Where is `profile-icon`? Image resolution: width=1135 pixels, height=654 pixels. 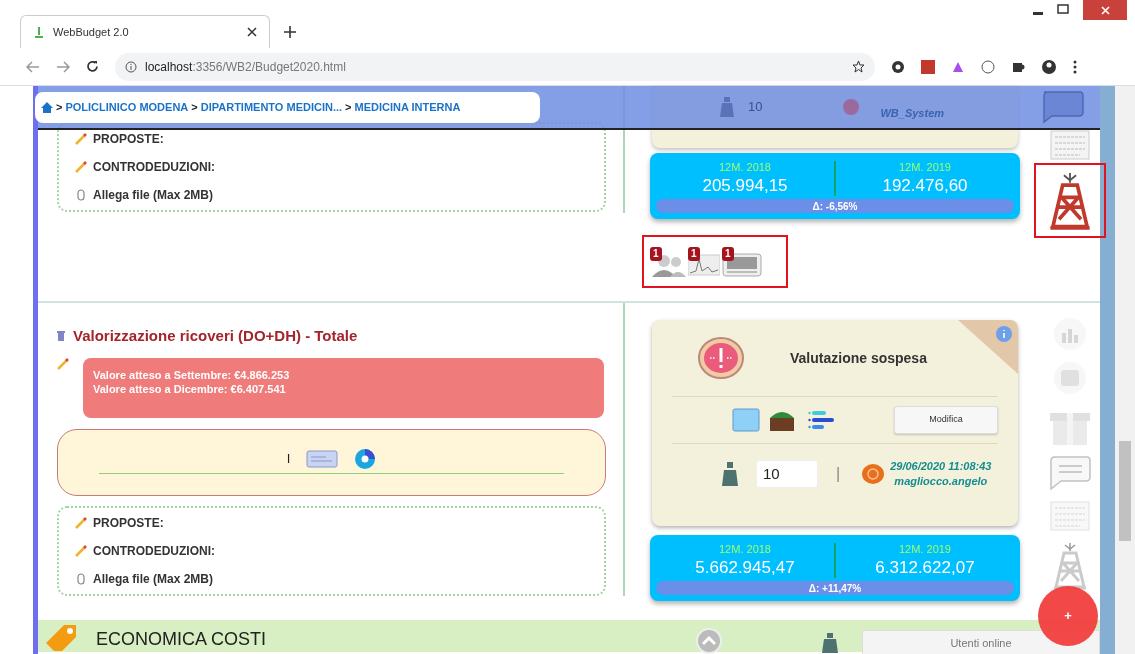
profile-icon is located at coordinates (1049, 66).